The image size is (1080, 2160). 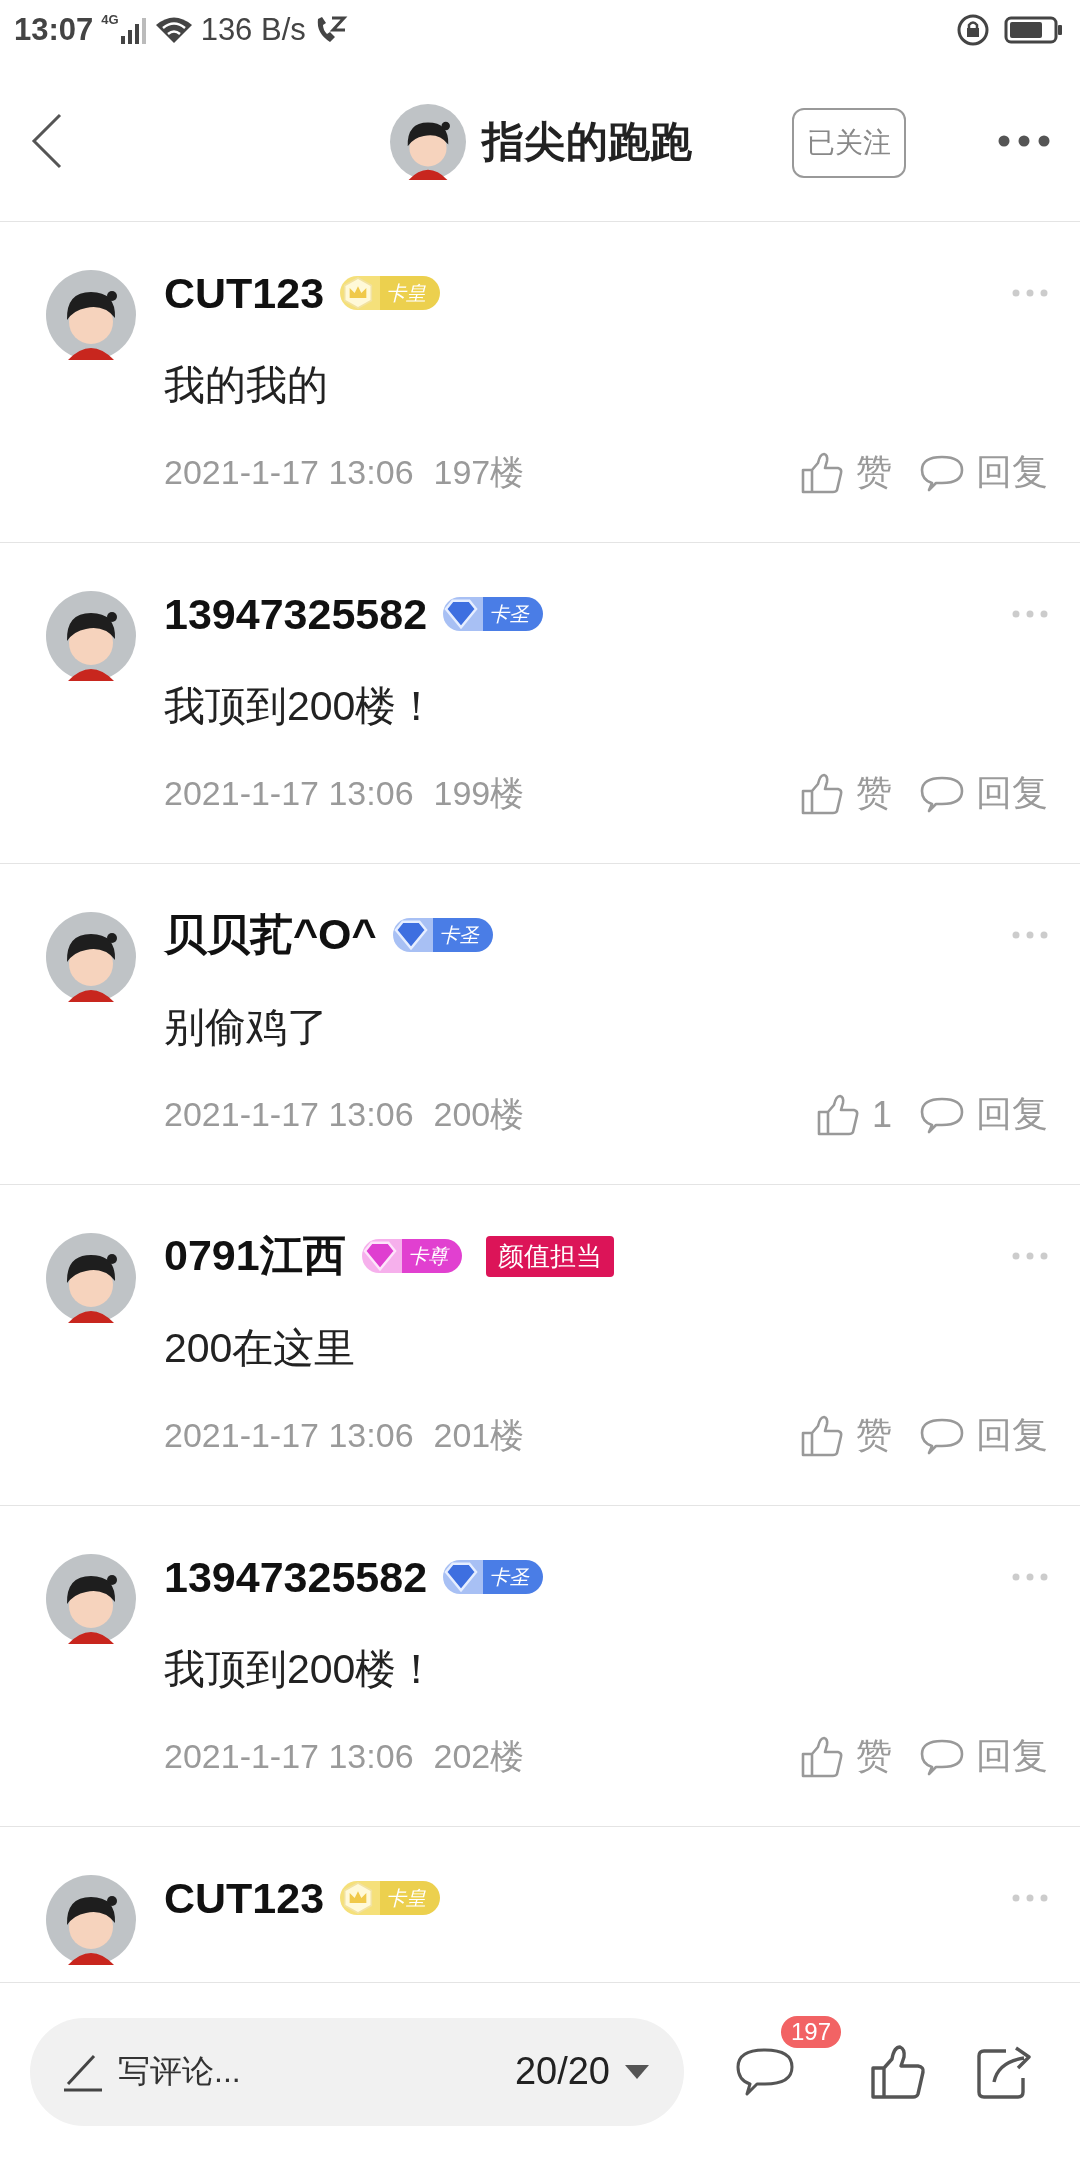 What do you see at coordinates (849, 143) in the screenshot?
I see `follow-button: 已关注` at bounding box center [849, 143].